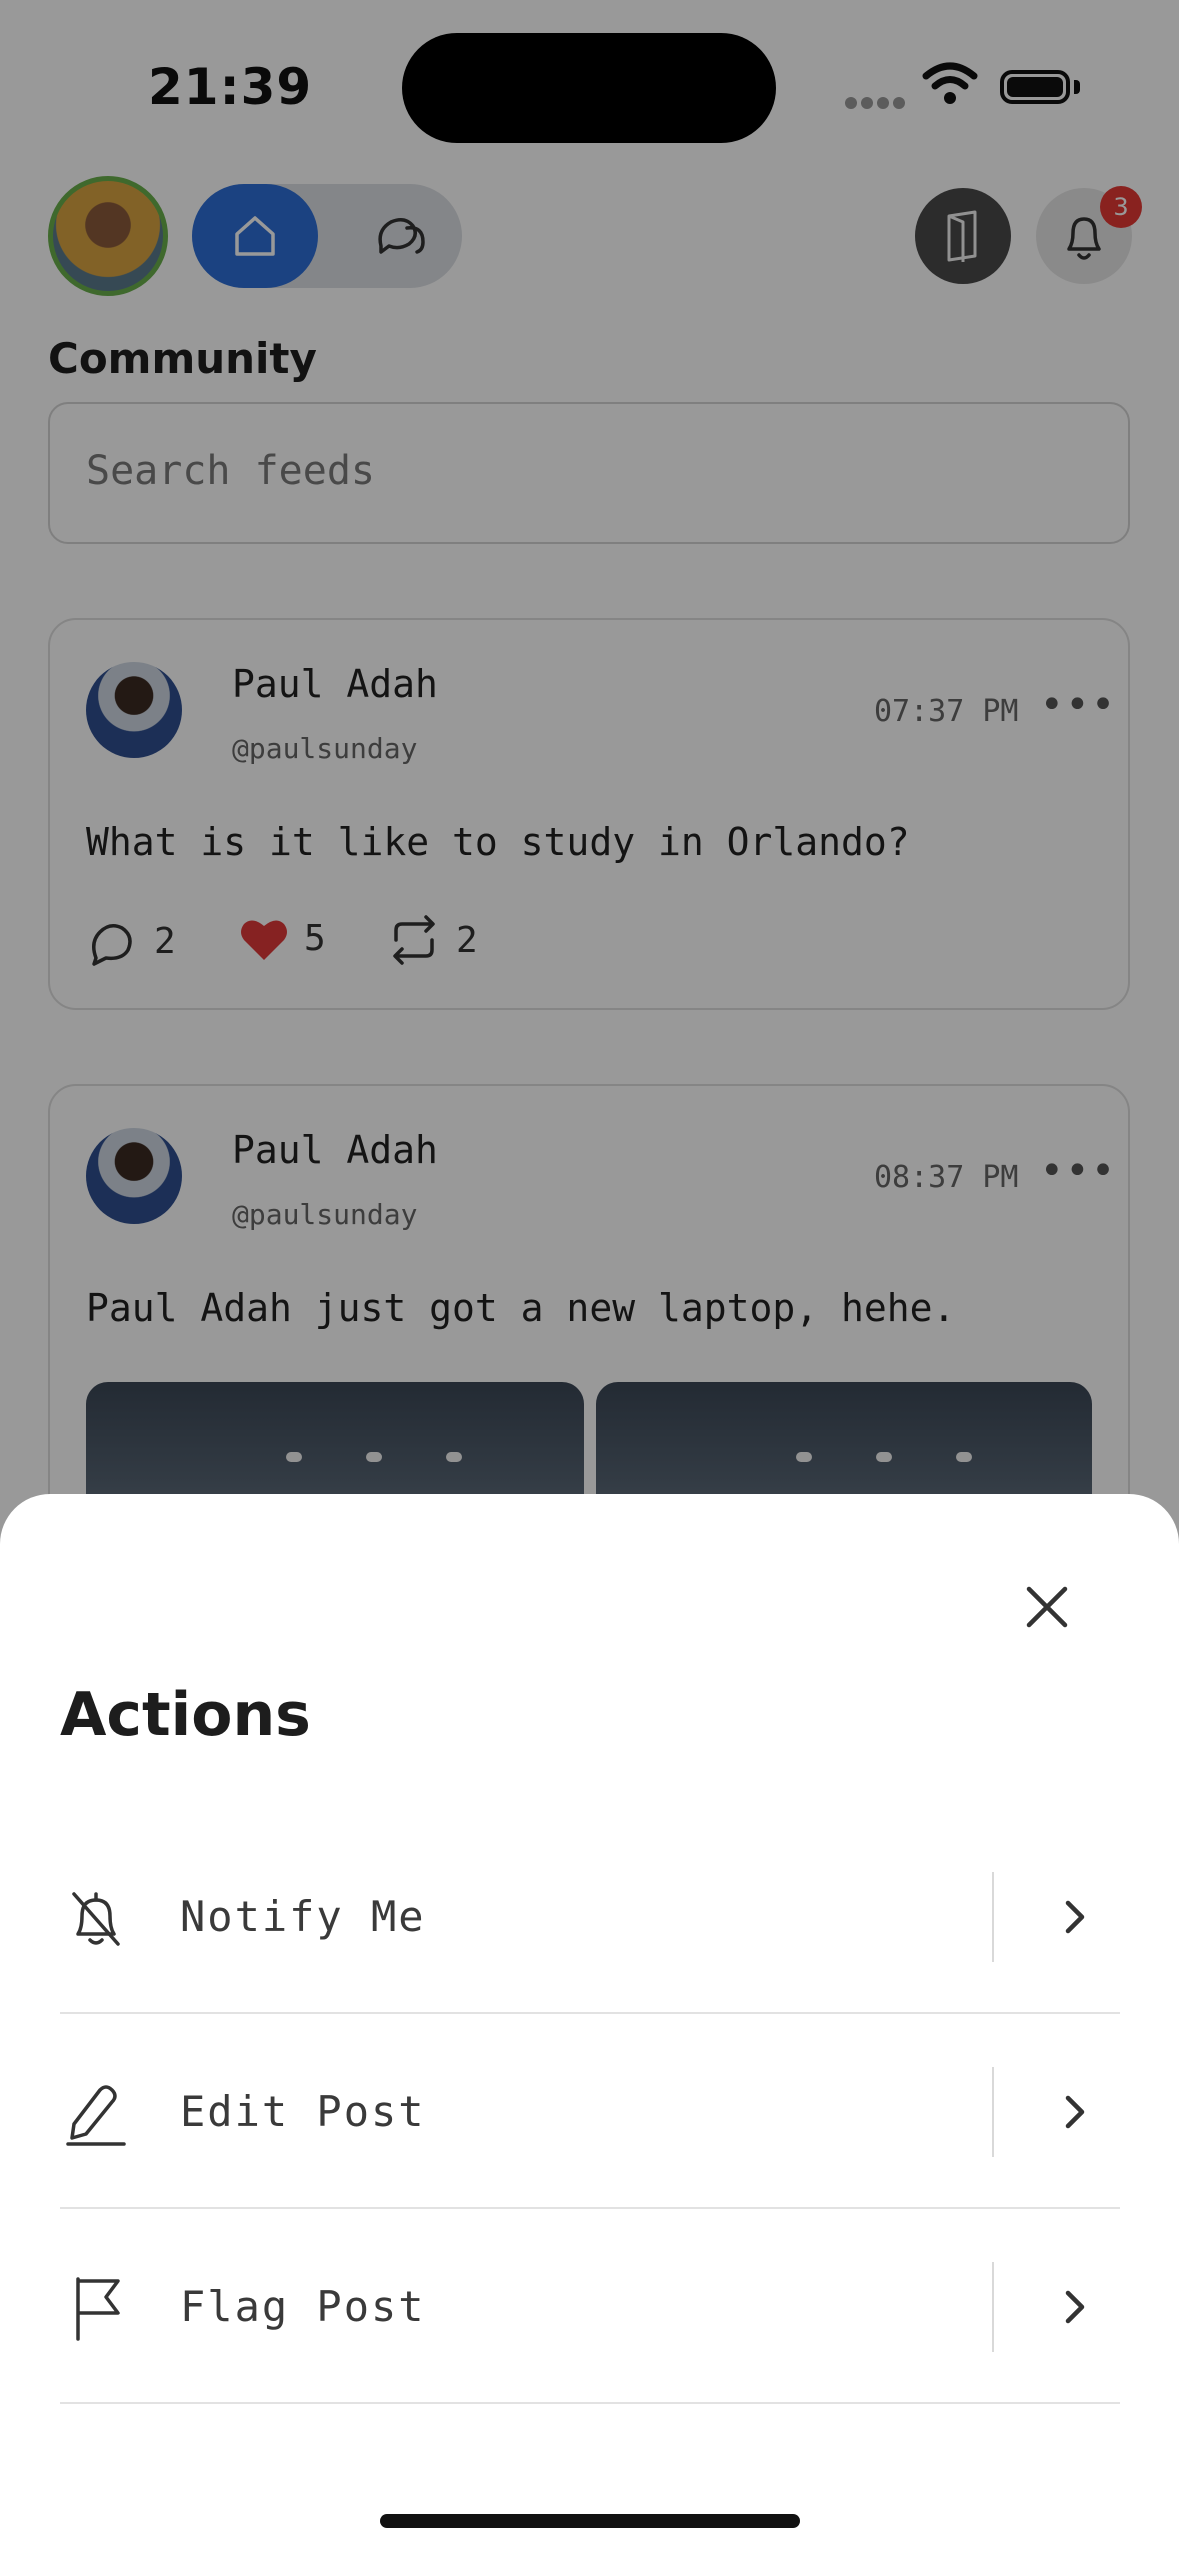  I want to click on close-button, so click(1047, 1607).